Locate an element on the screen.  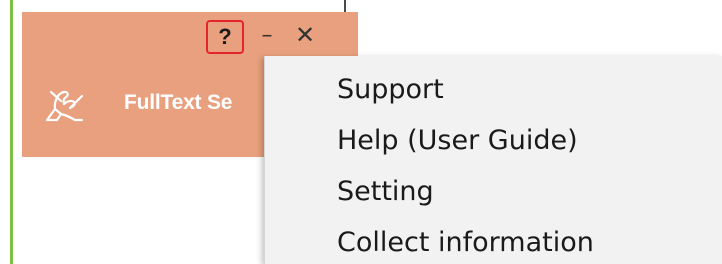
minimize-button: – is located at coordinates (267, 35).